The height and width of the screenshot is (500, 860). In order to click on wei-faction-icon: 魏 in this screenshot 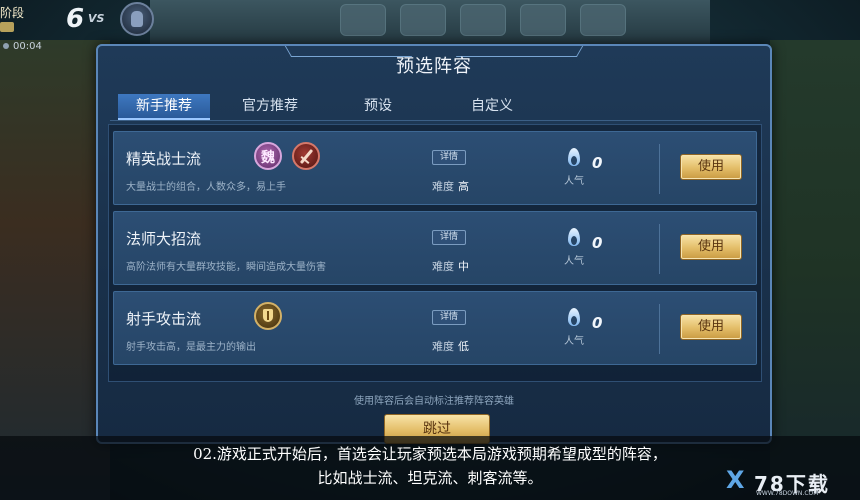, I will do `click(268, 156)`.